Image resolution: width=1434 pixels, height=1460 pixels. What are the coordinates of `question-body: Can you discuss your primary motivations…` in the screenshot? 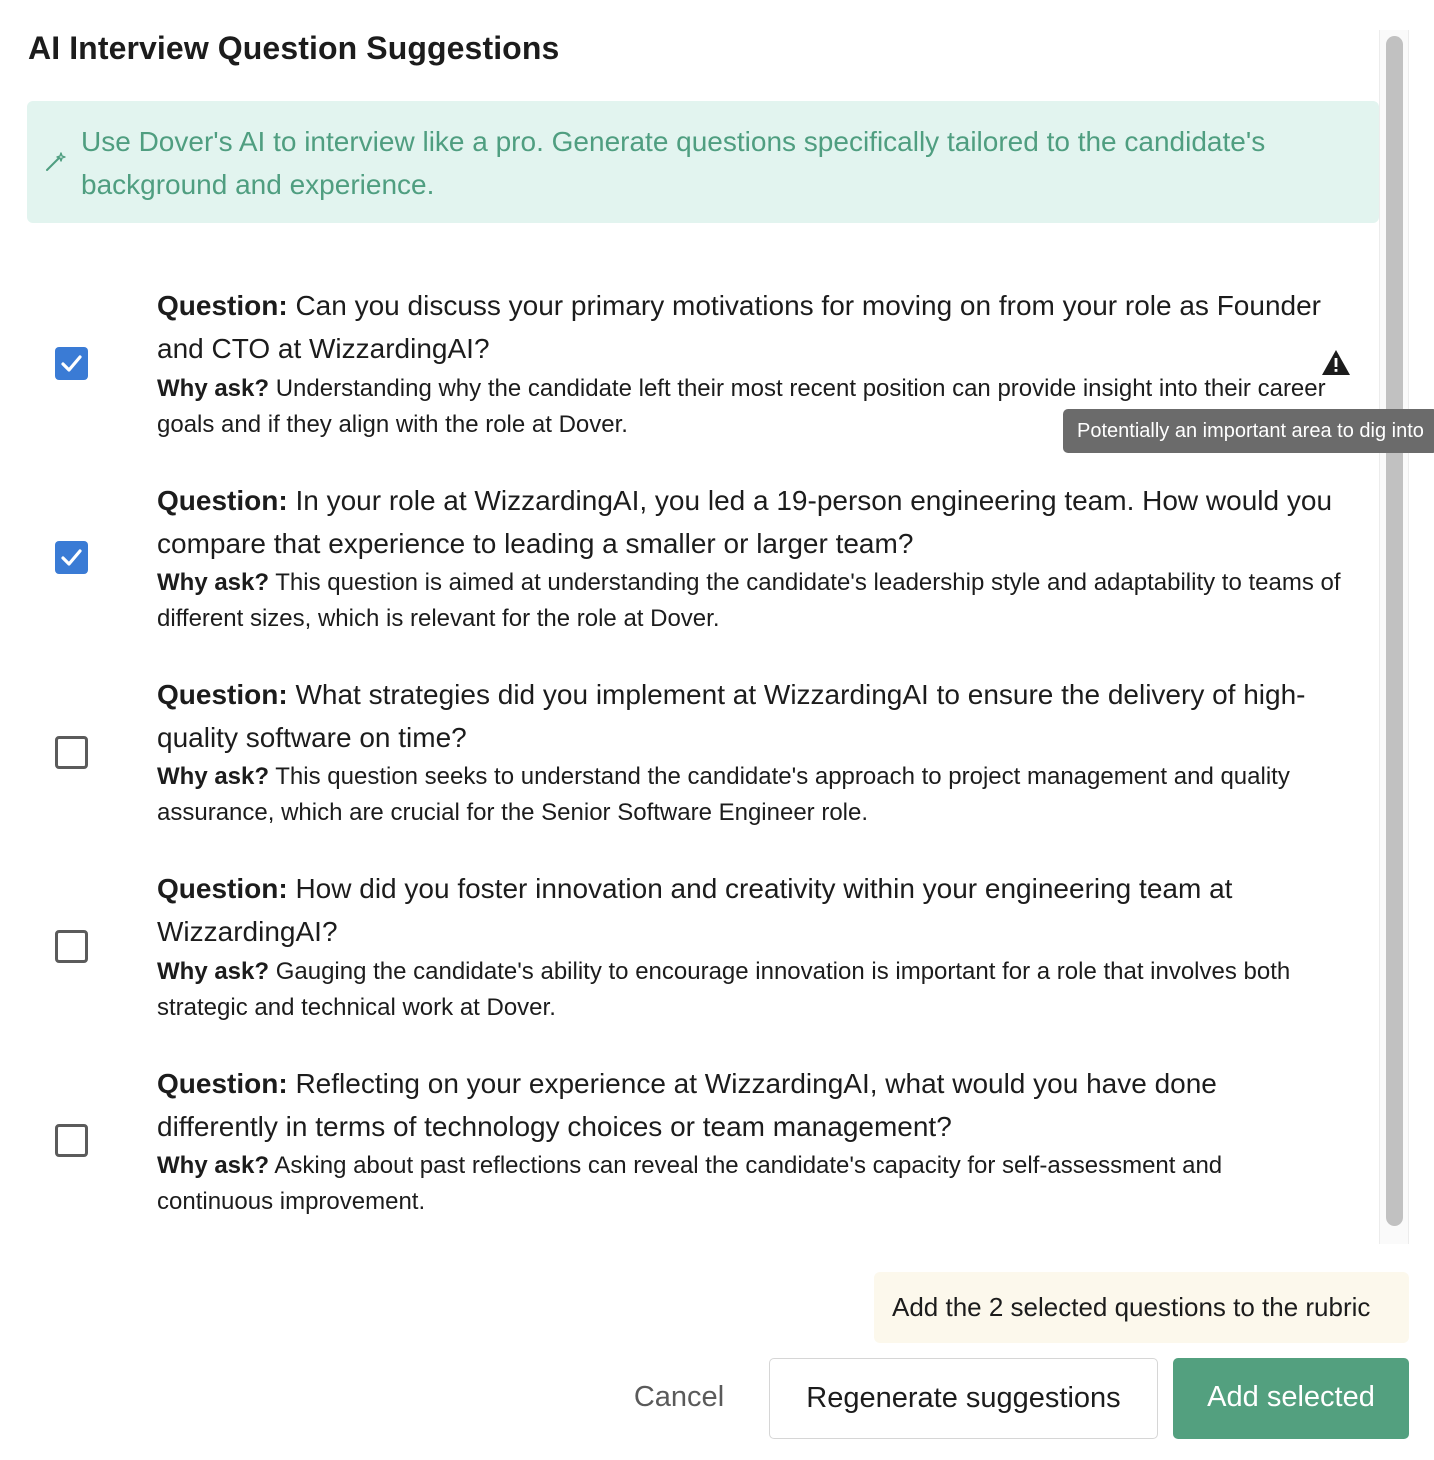 It's located at (739, 327).